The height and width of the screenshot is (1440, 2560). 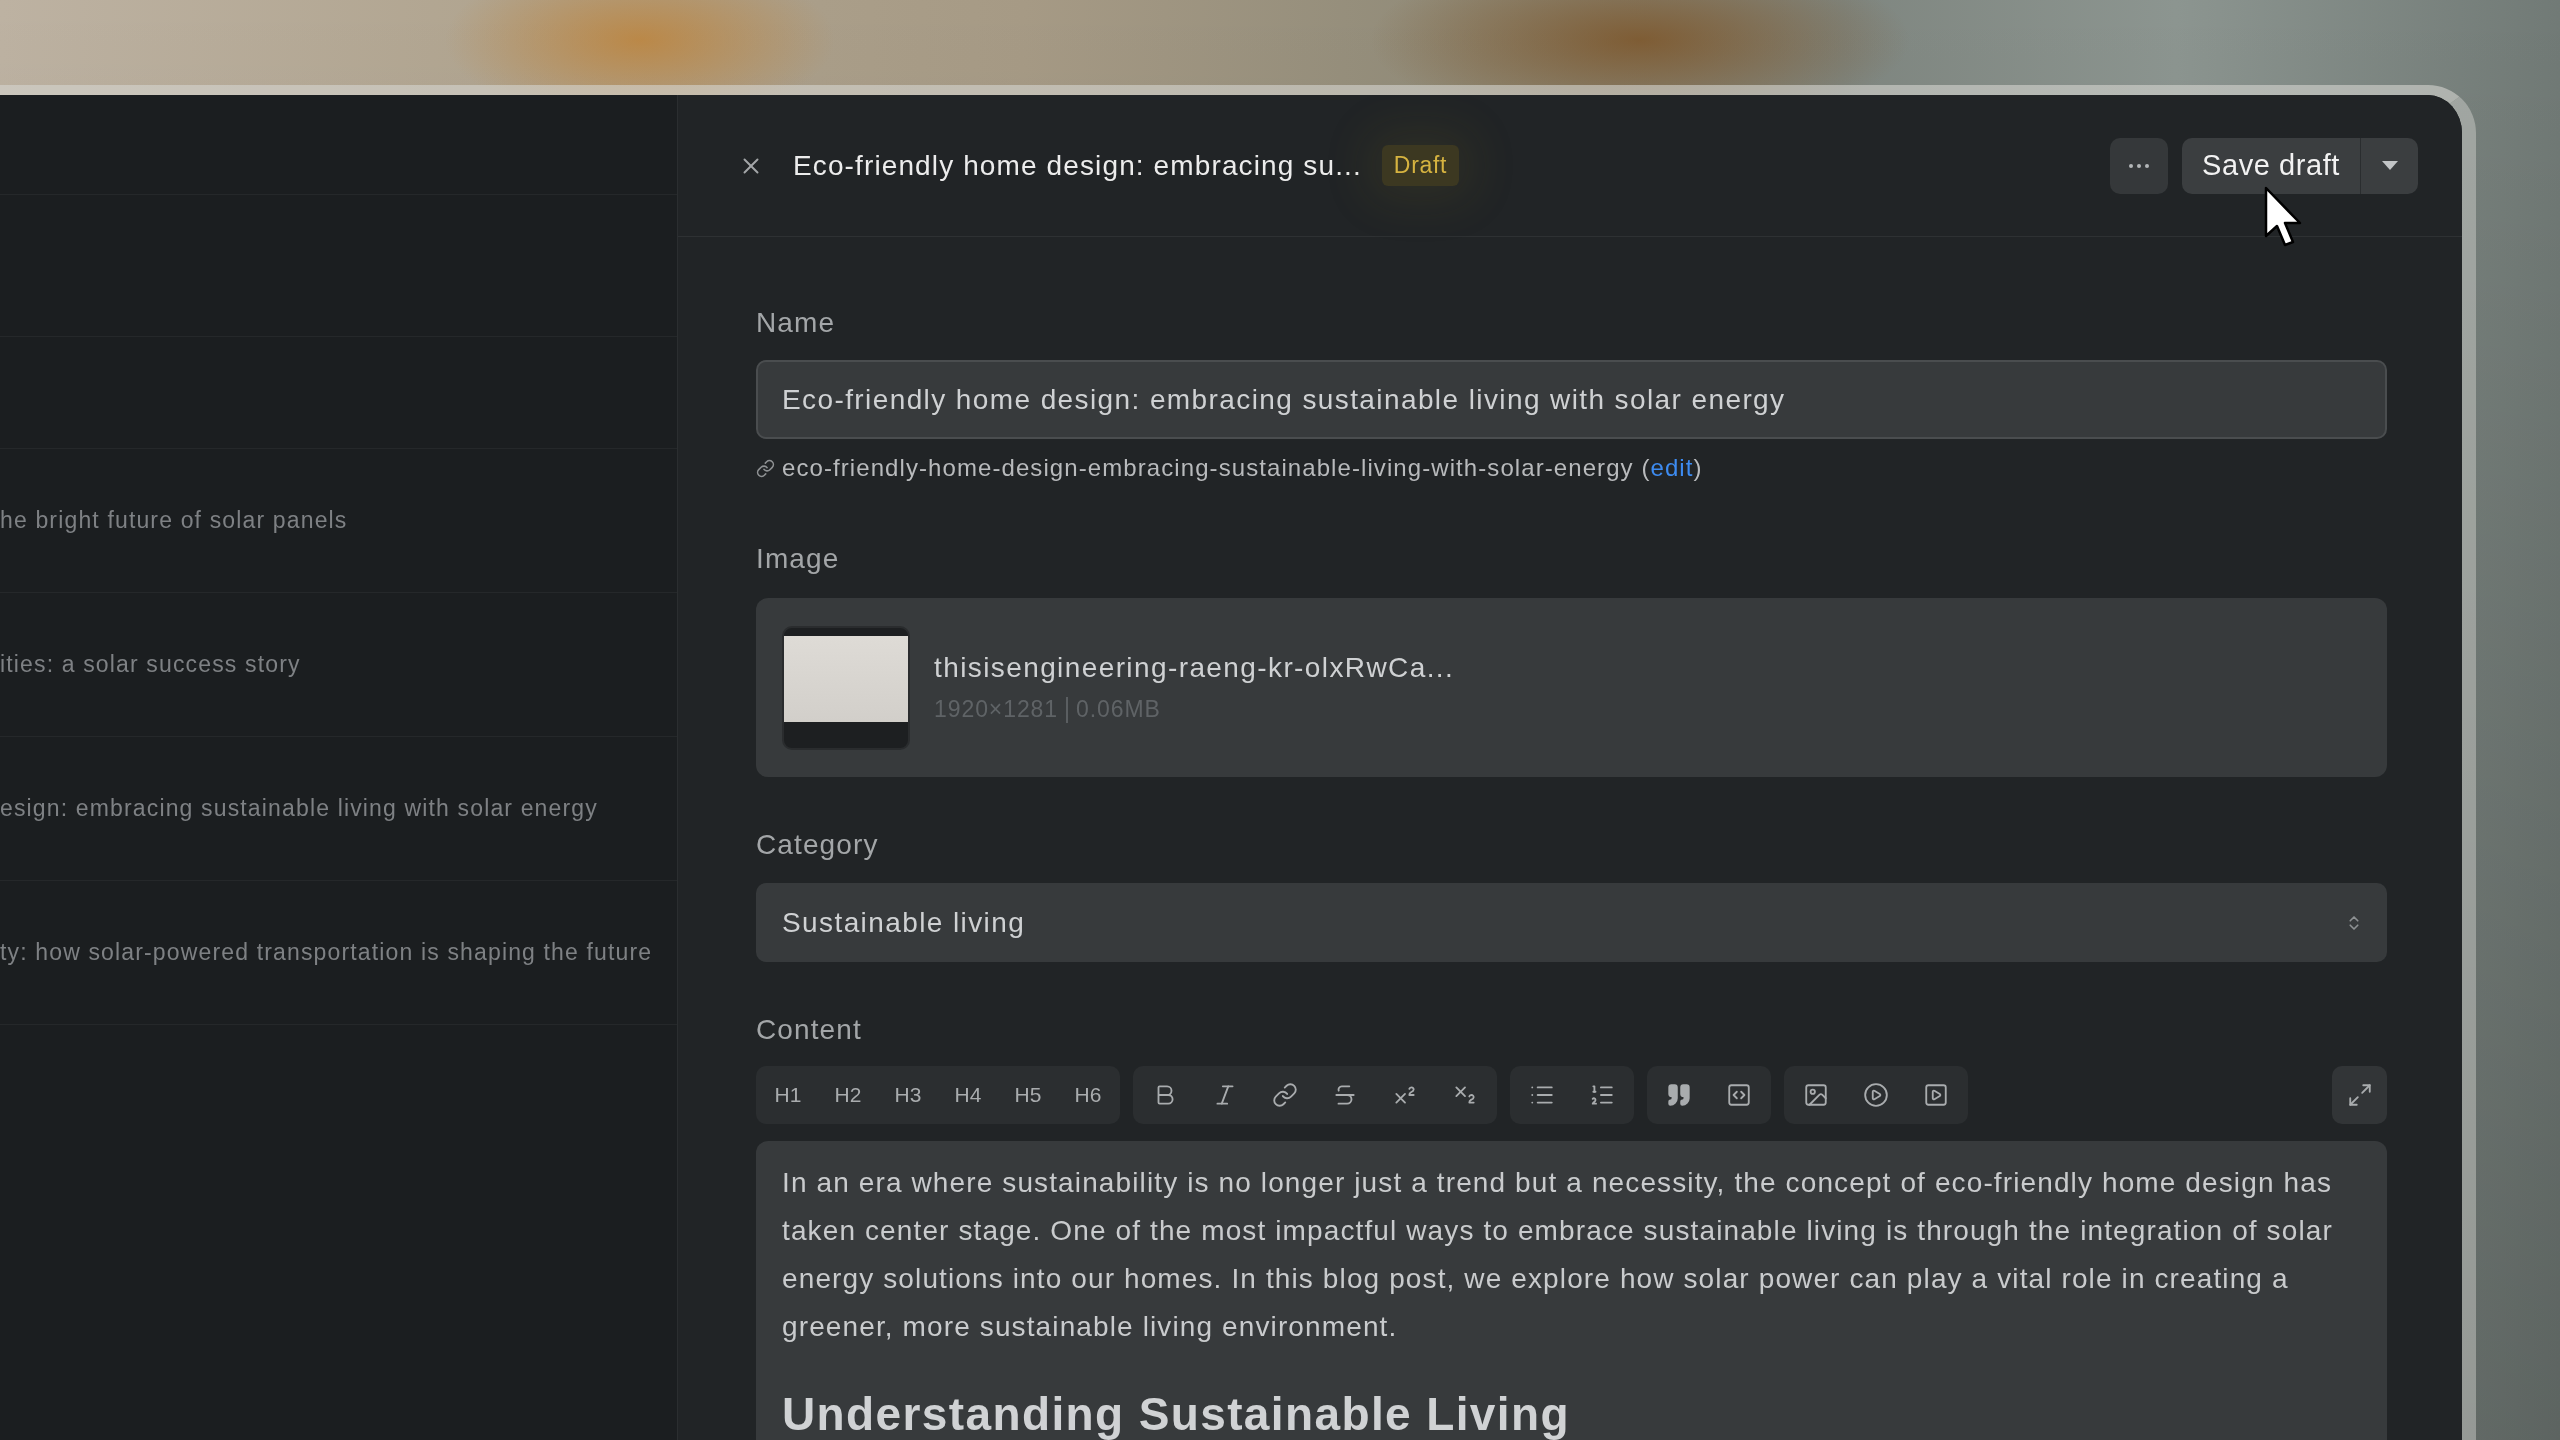 What do you see at coordinates (796, 323) in the screenshot?
I see `field-label: Name` at bounding box center [796, 323].